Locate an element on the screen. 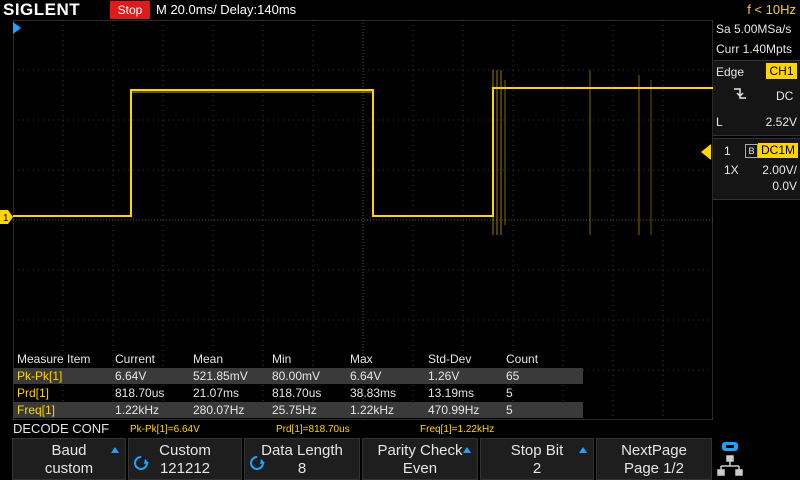  softkey-custom: Custom 121212 is located at coordinates (185, 459).